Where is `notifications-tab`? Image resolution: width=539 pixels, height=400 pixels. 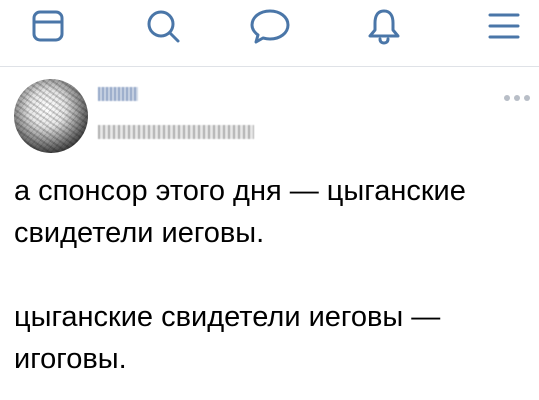
notifications-tab is located at coordinates (384, 26).